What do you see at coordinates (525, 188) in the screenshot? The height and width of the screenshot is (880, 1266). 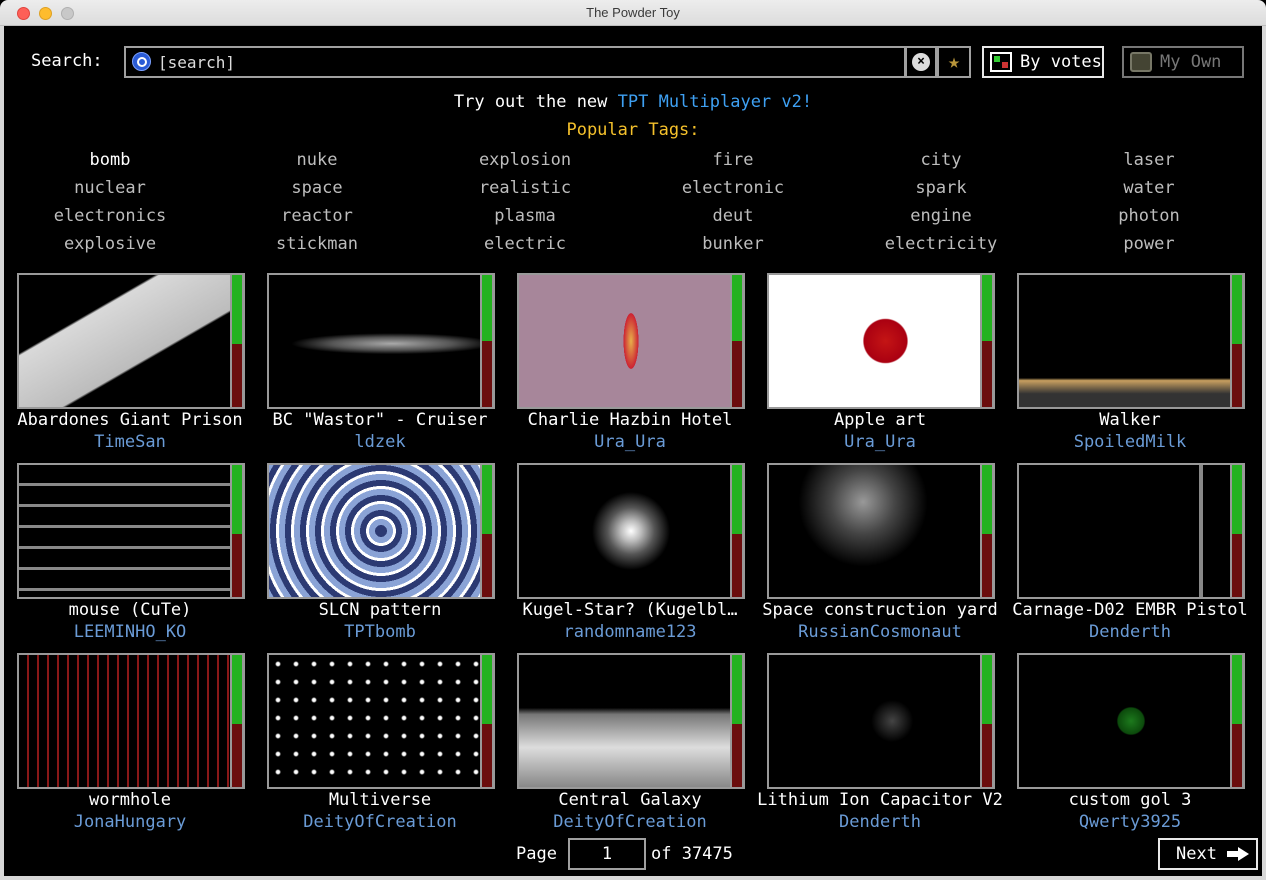 I see `tag-item: realistic` at bounding box center [525, 188].